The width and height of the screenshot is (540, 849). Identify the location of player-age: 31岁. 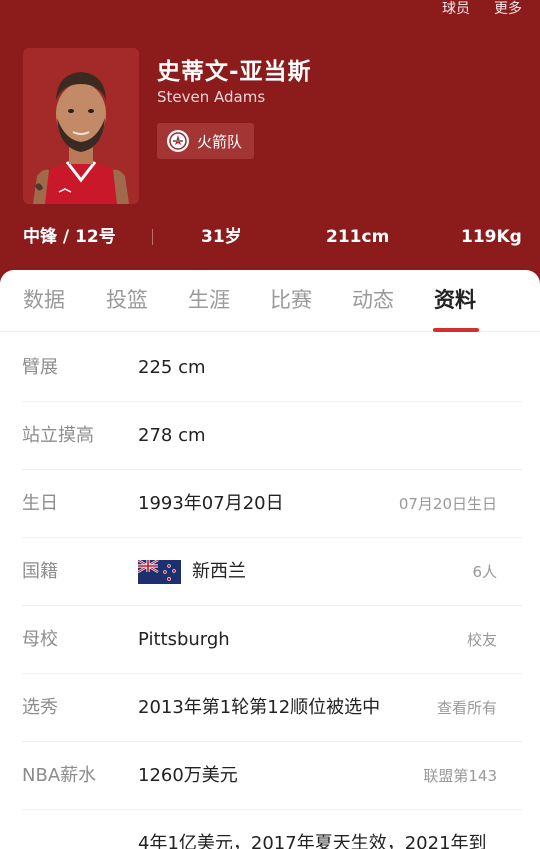
(221, 237).